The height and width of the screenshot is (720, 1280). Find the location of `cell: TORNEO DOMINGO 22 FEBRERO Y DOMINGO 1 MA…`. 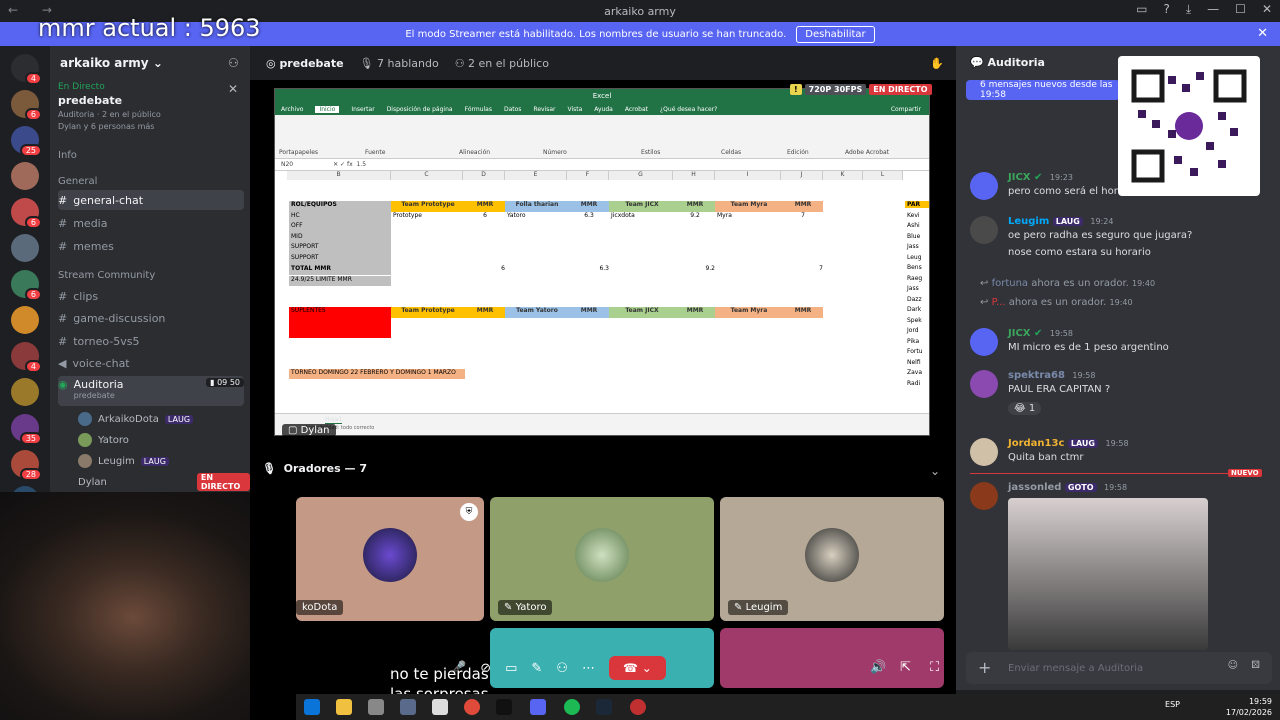

cell: TORNEO DOMINGO 22 FEBRERO Y DOMINGO 1 MA… is located at coordinates (377, 374).